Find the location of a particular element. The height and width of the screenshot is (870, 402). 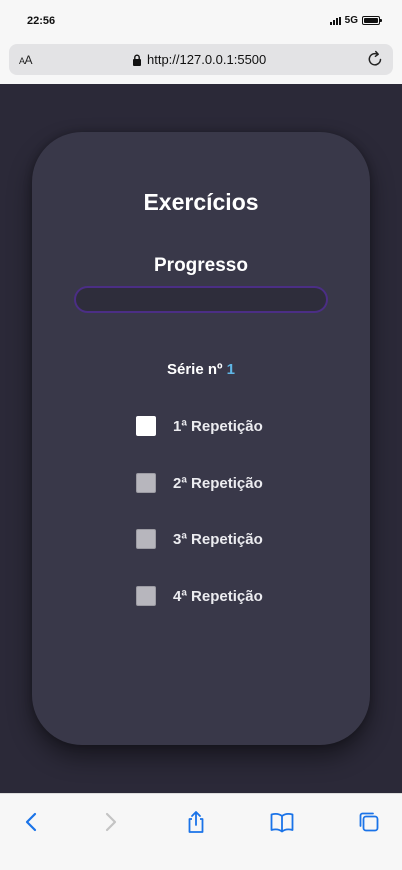

url-display: http://127.0.0.1:5500 is located at coordinates (199, 59).